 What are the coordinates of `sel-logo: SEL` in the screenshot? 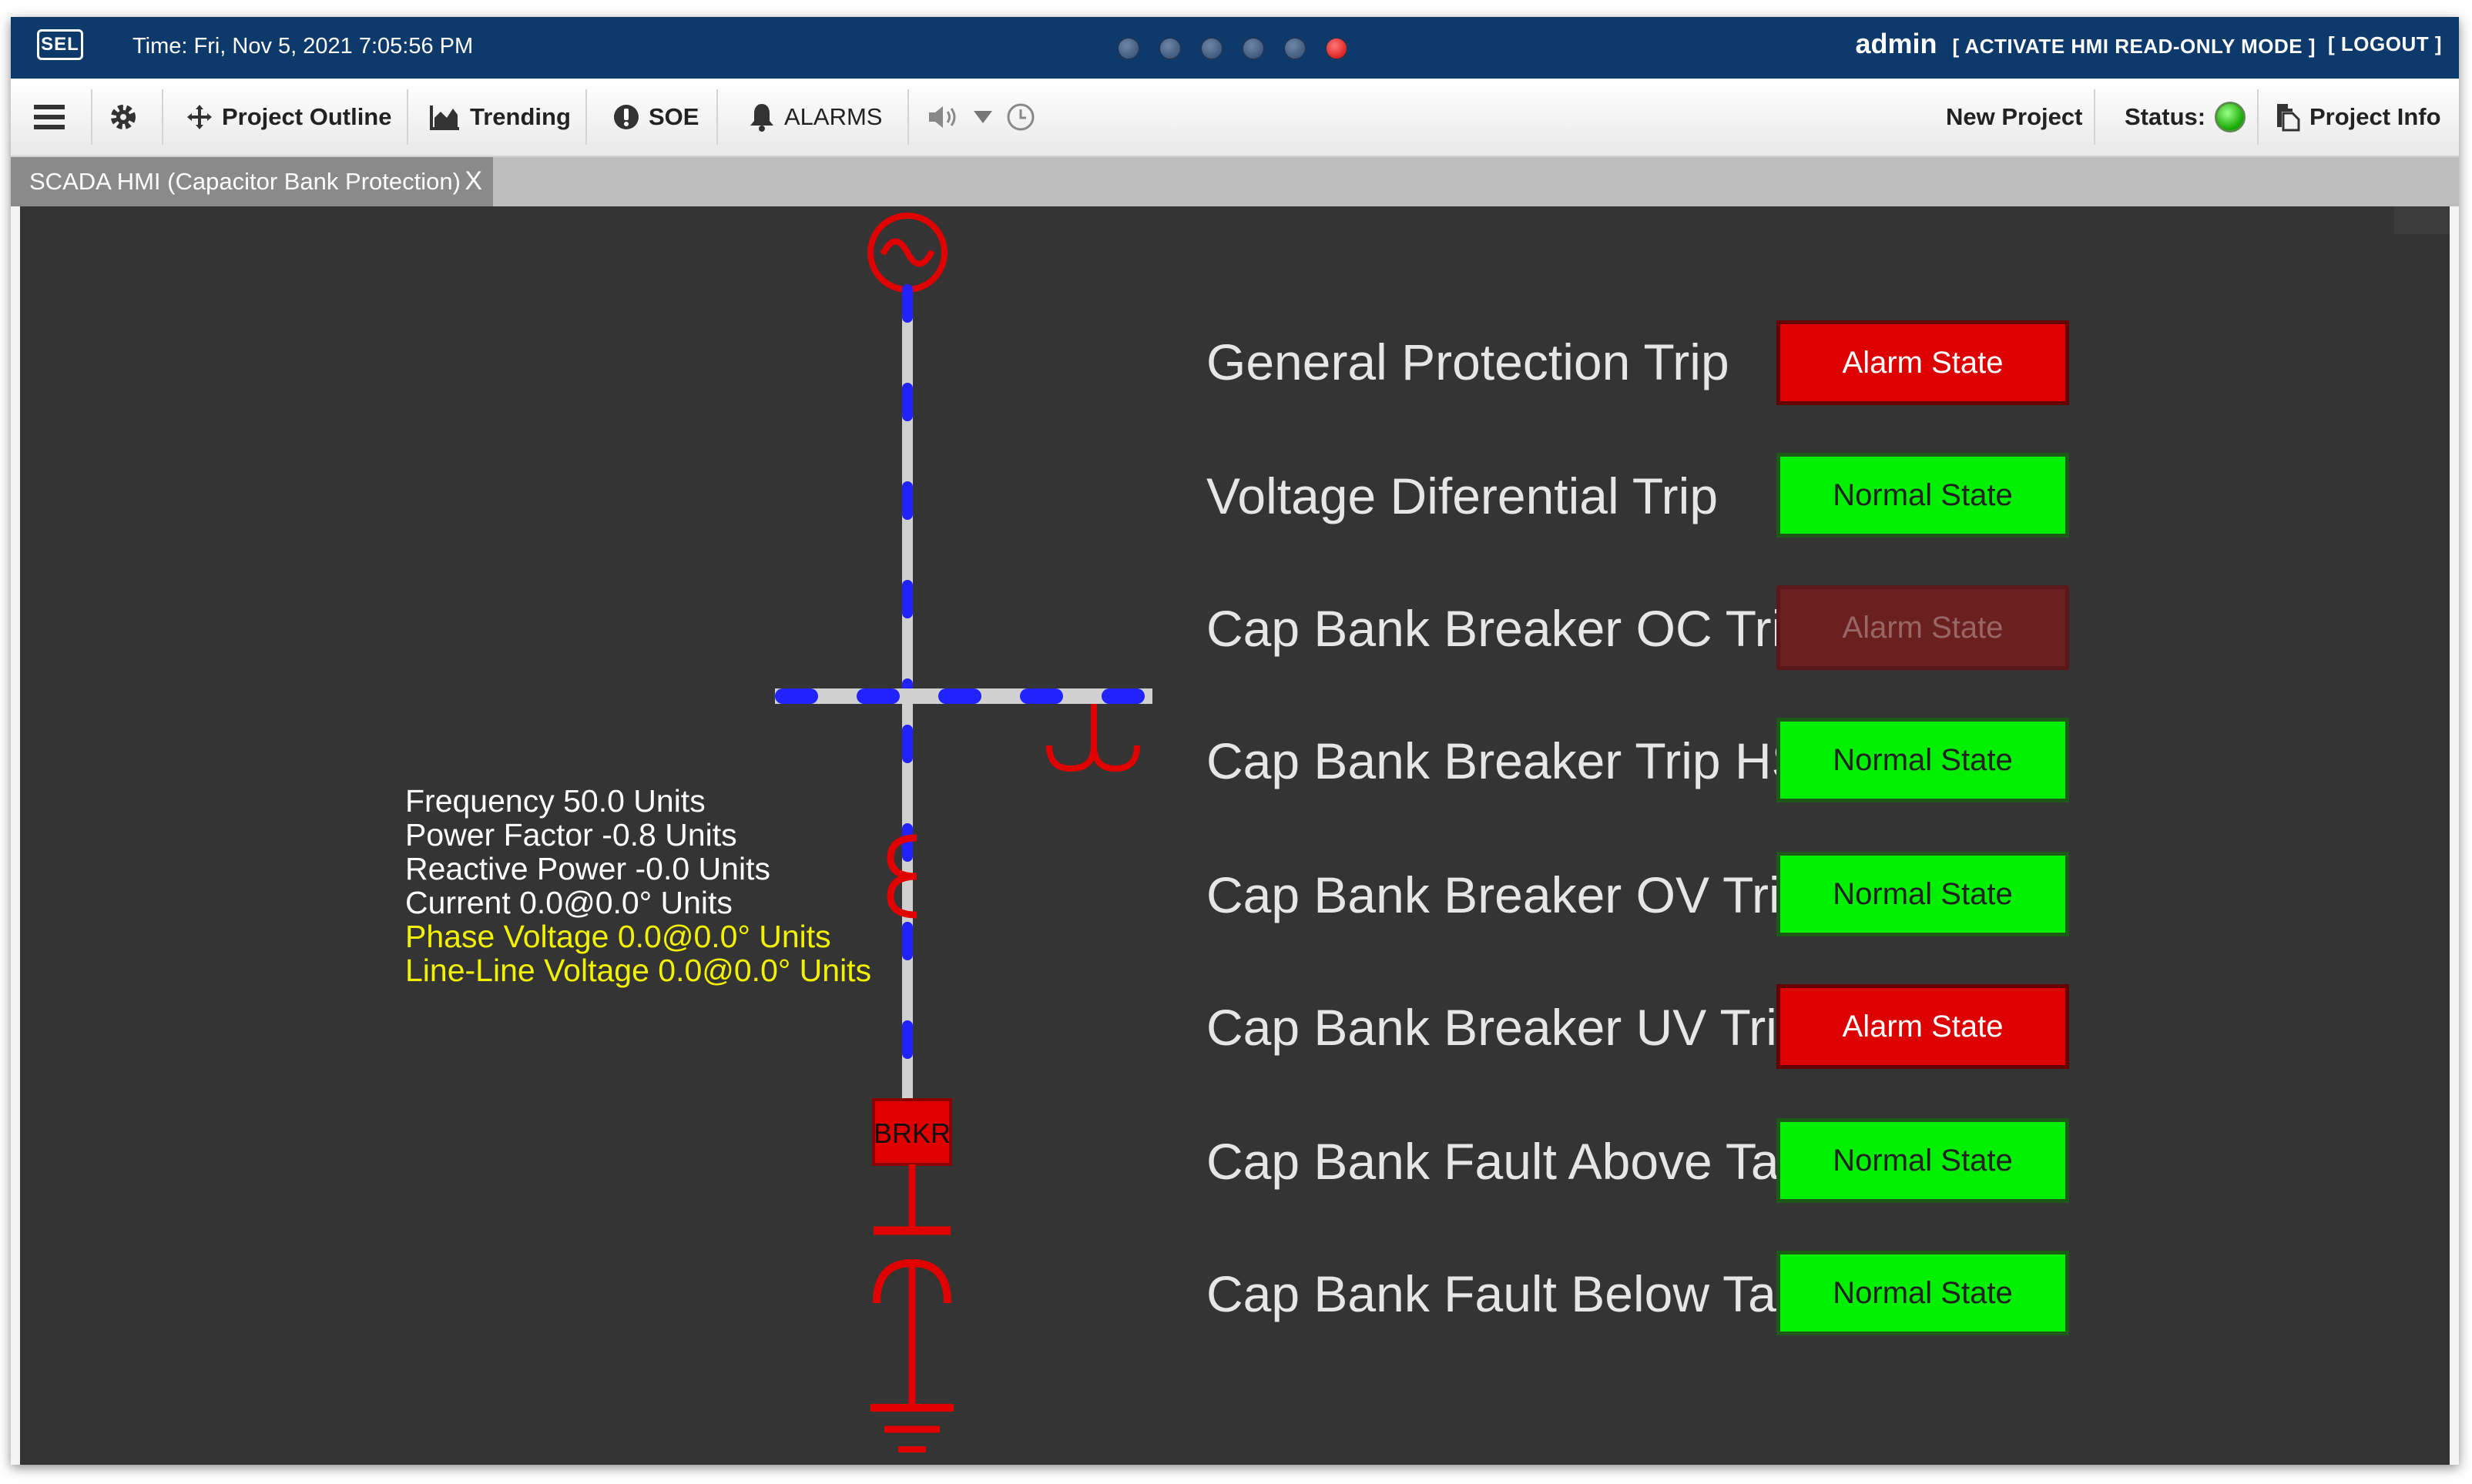 It's located at (60, 44).